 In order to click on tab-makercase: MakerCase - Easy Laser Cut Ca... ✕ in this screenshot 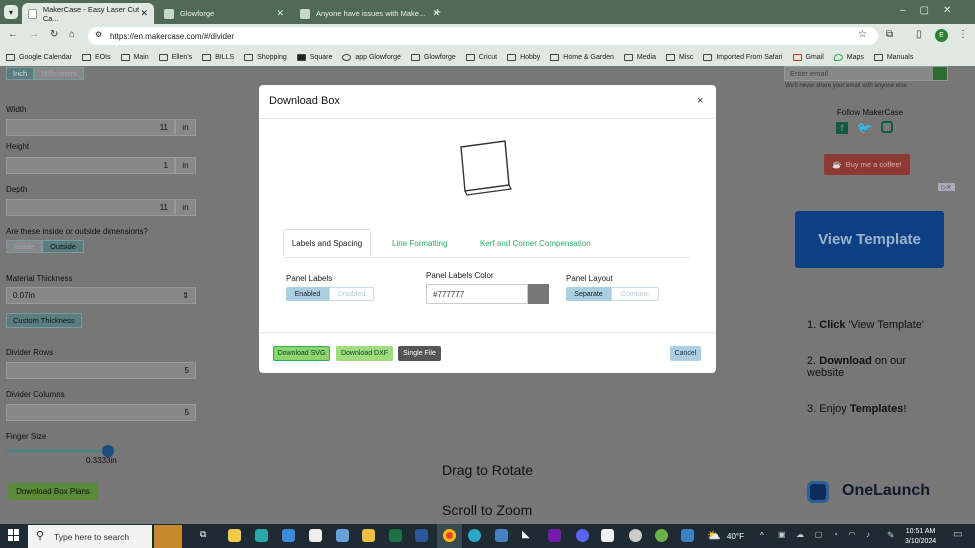, I will do `click(88, 13)`.